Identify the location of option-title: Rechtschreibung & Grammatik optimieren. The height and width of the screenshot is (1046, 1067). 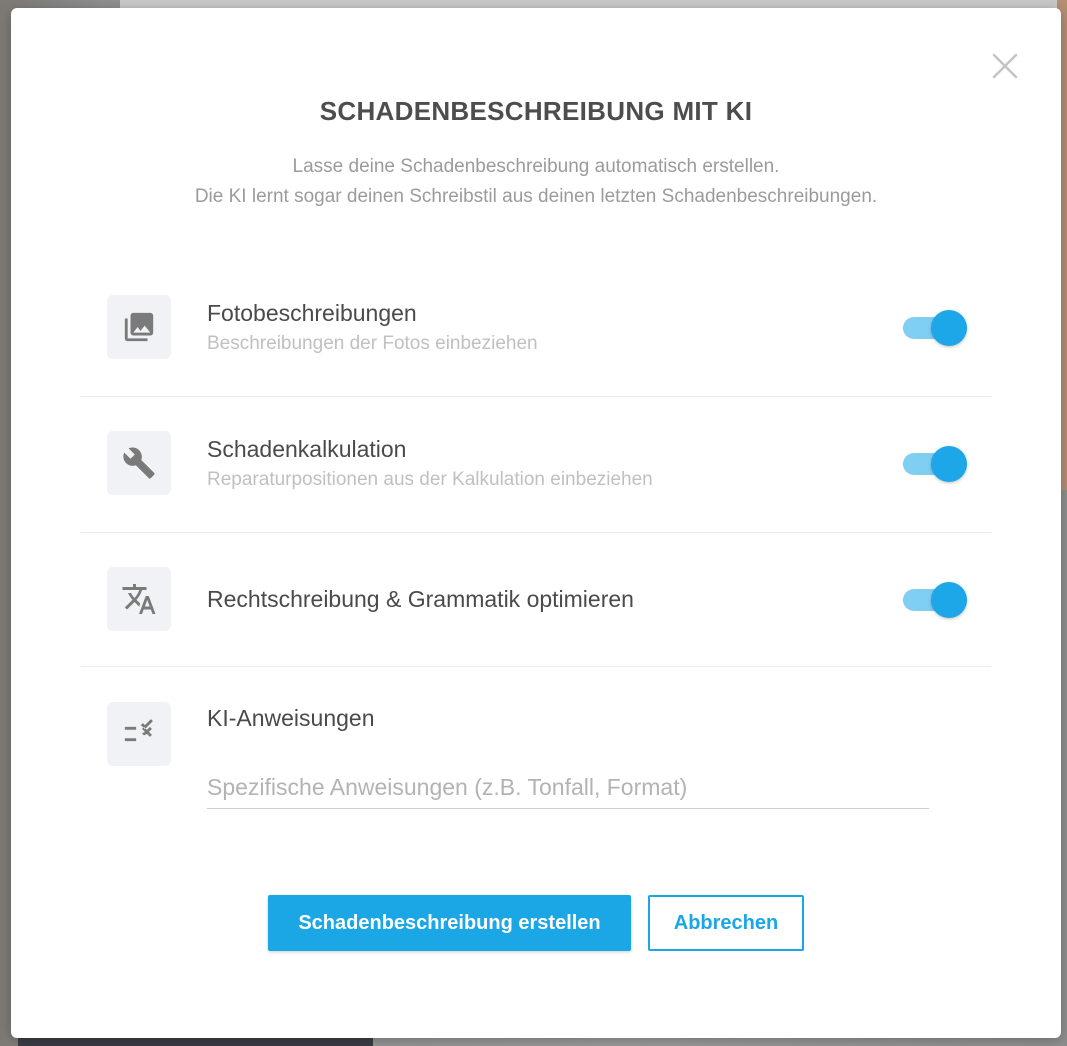
(420, 599).